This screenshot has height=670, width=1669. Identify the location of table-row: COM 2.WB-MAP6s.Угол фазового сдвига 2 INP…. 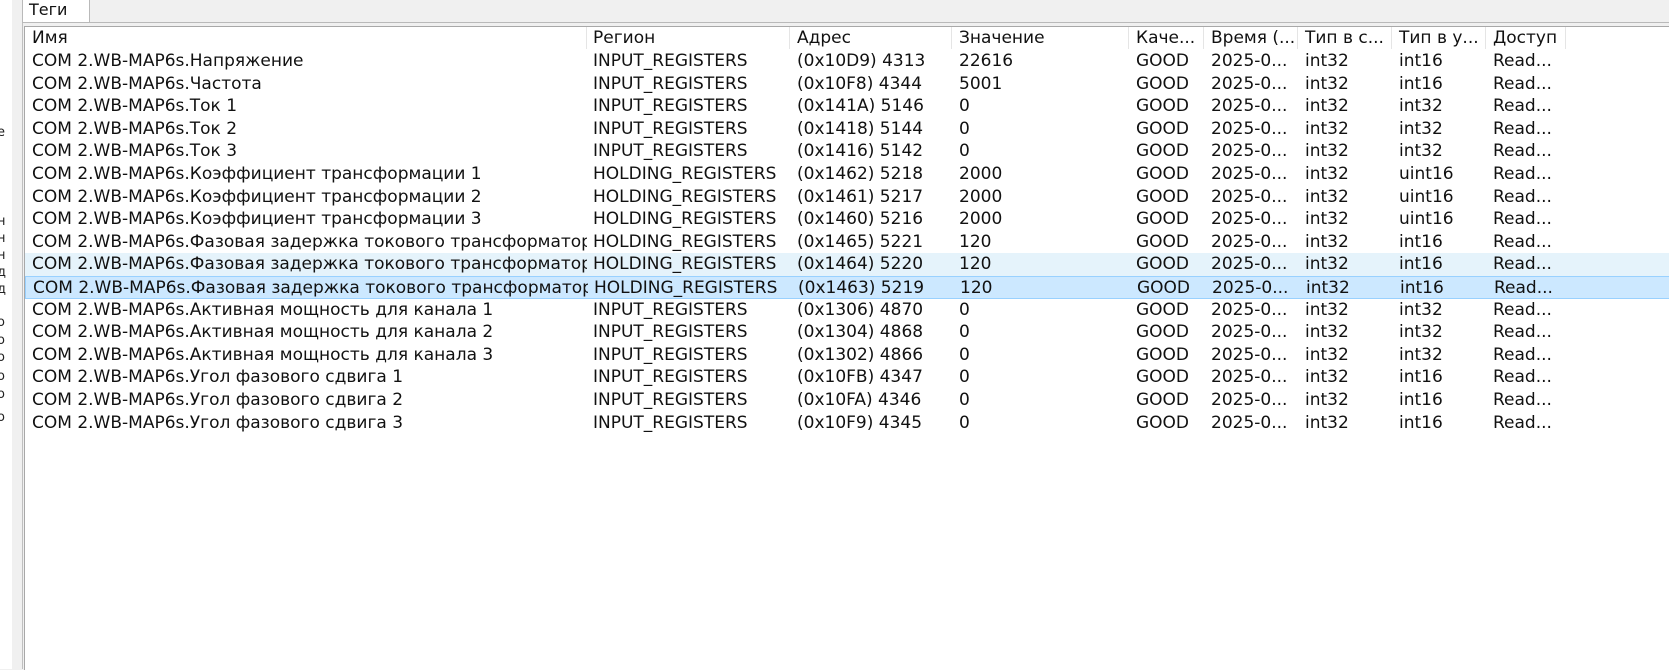
(847, 400).